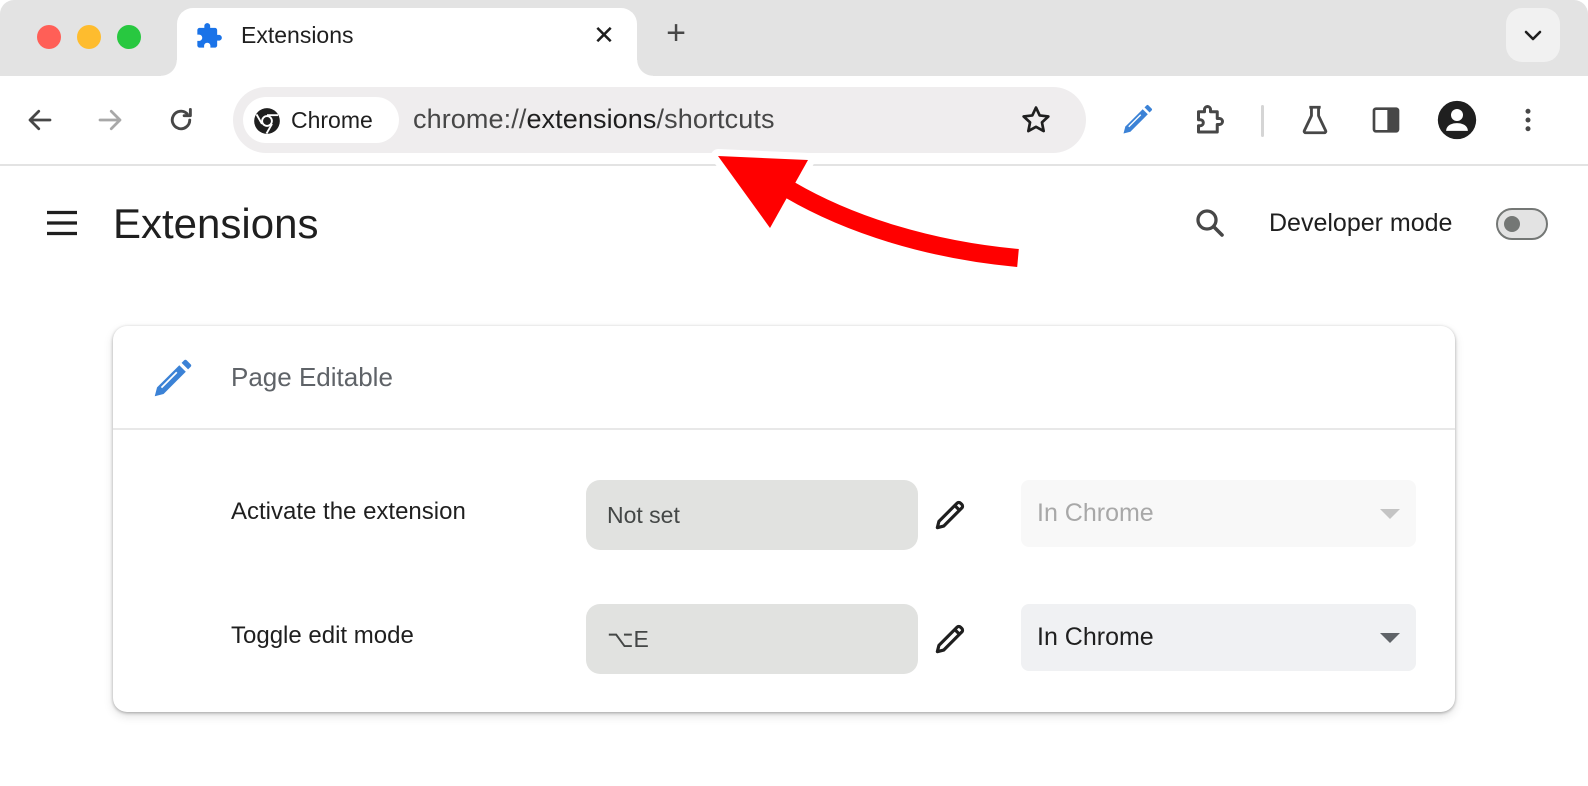  Describe the element at coordinates (715, 119) in the screenshot. I see `url-path: /shortcuts` at that location.